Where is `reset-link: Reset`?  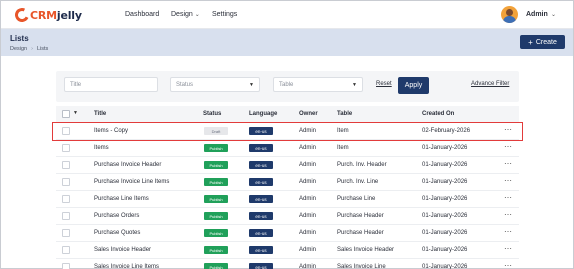 reset-link: Reset is located at coordinates (384, 84).